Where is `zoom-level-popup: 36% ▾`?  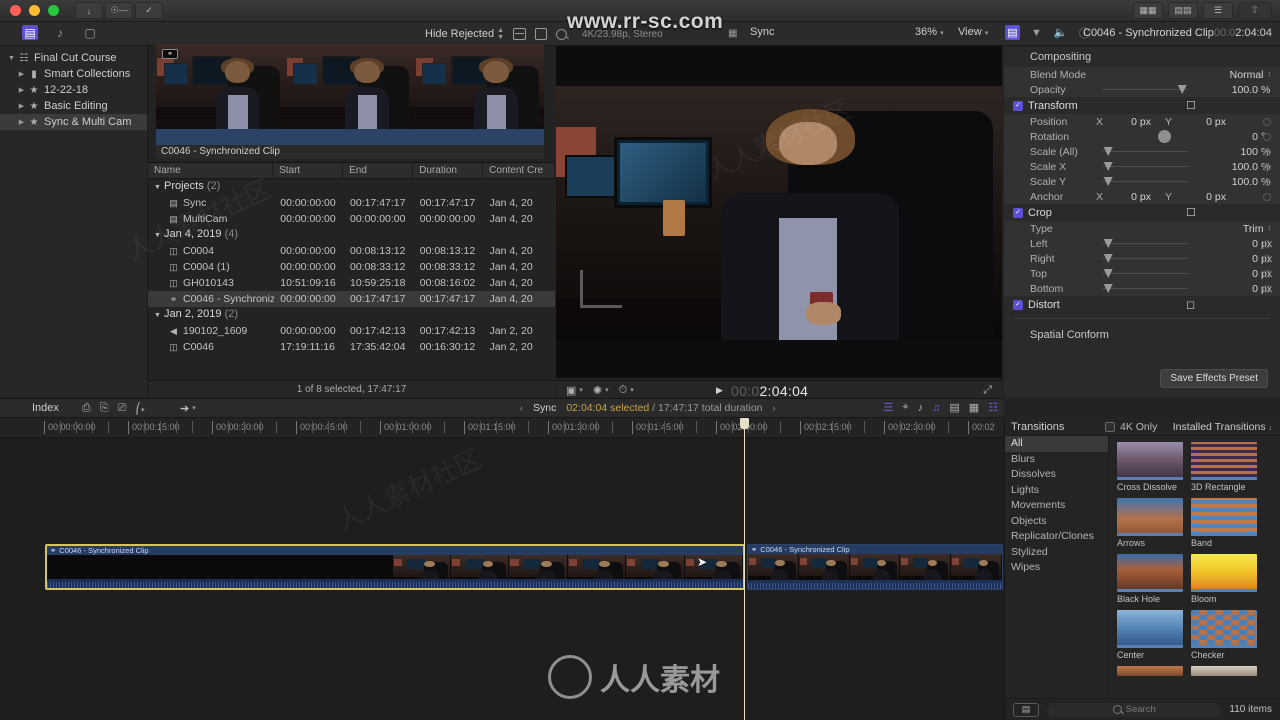 zoom-level-popup: 36% ▾ is located at coordinates (929, 32).